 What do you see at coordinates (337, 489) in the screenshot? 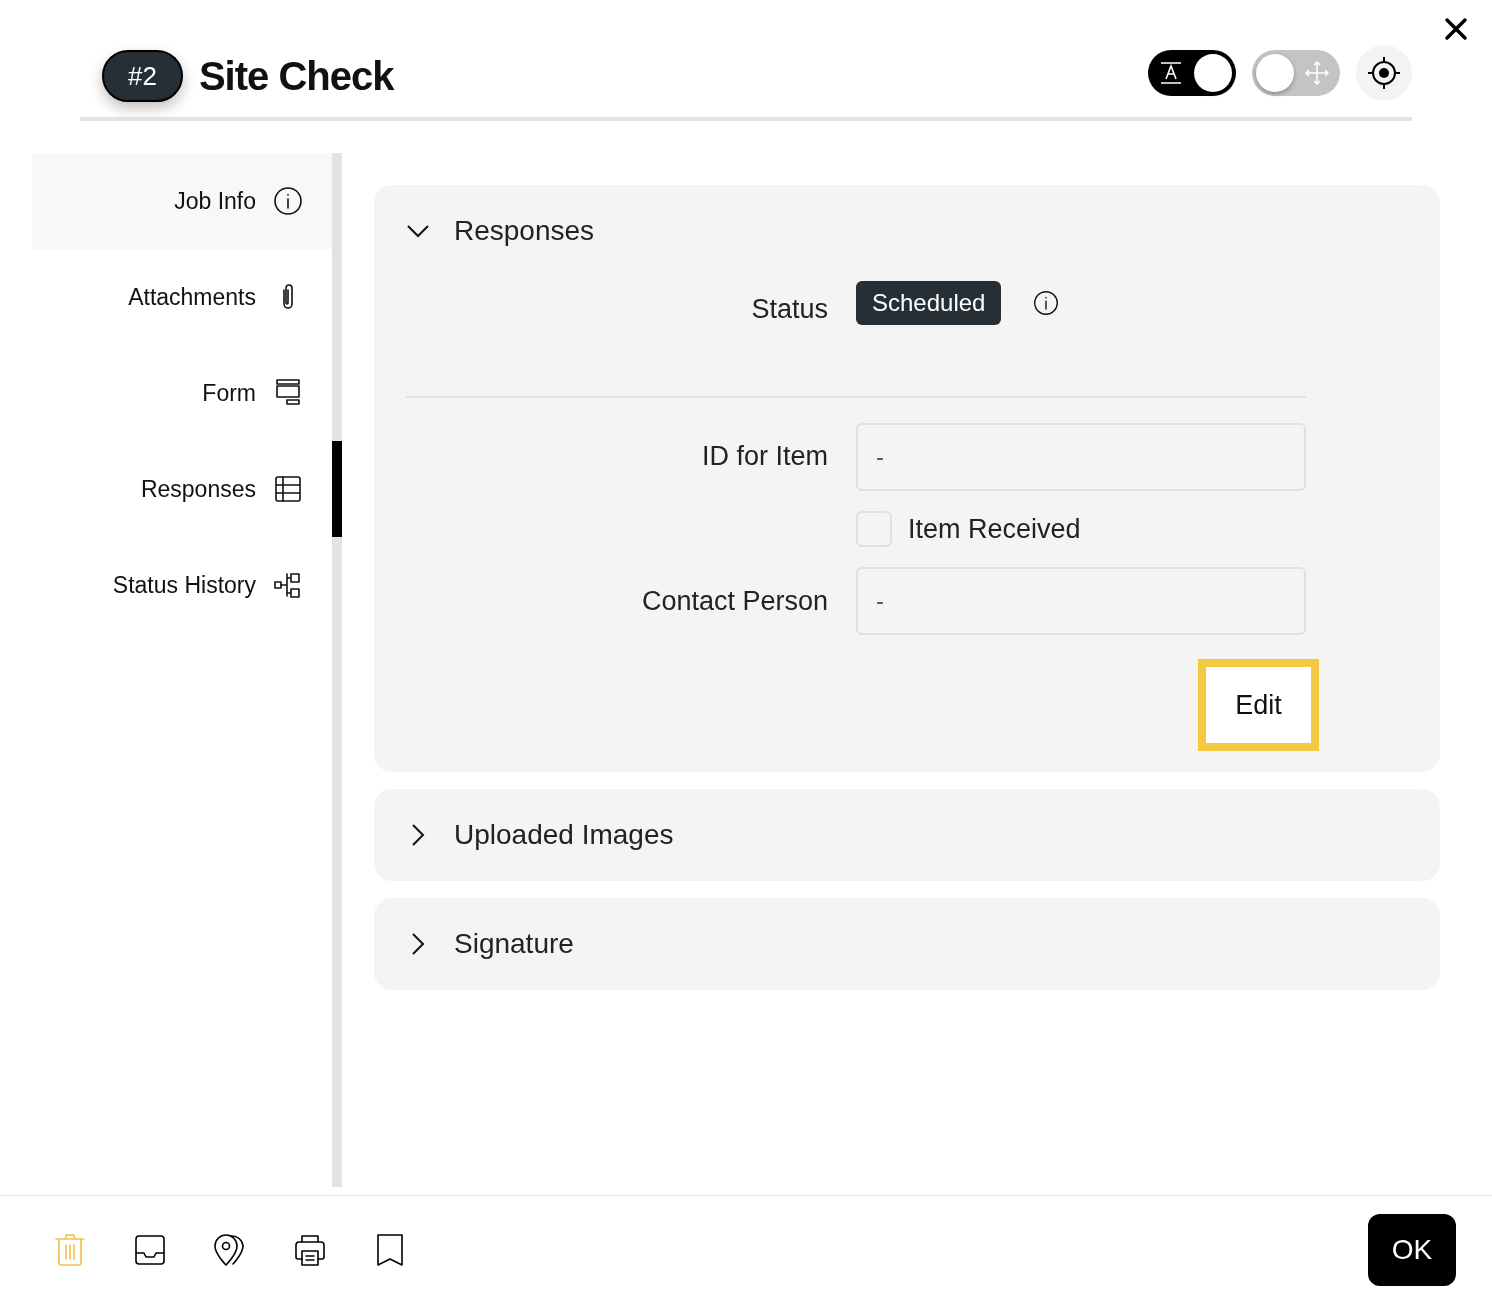
I see `scrollbar-thumb` at bounding box center [337, 489].